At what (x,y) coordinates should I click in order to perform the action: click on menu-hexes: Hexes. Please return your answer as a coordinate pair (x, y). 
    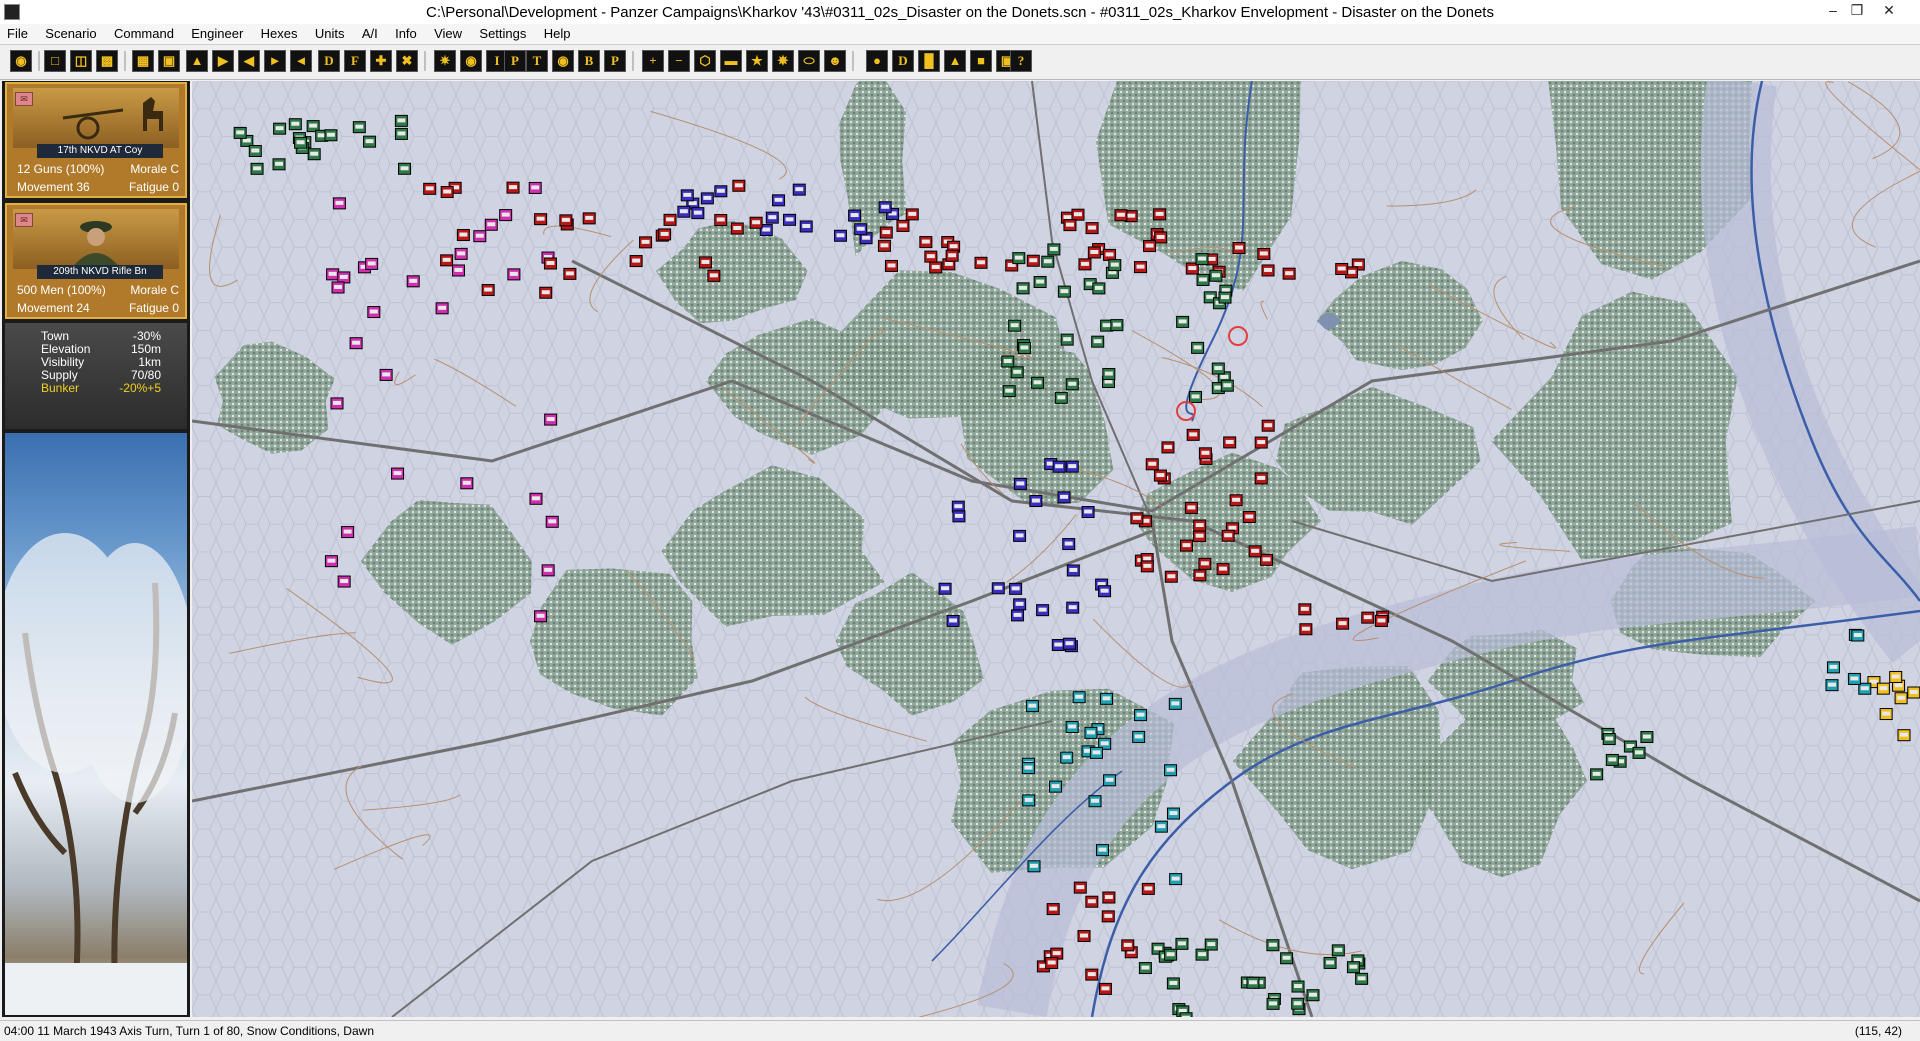
    Looking at the image, I should click on (279, 34).